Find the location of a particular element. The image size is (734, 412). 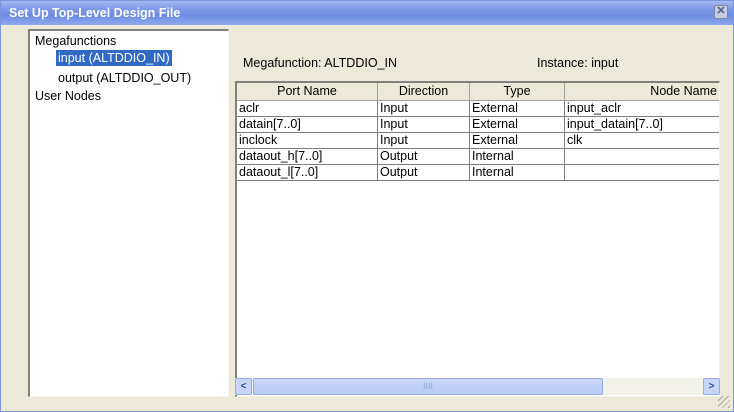

tree-item-input: input (ALTDDIO_IN) is located at coordinates (114, 58).